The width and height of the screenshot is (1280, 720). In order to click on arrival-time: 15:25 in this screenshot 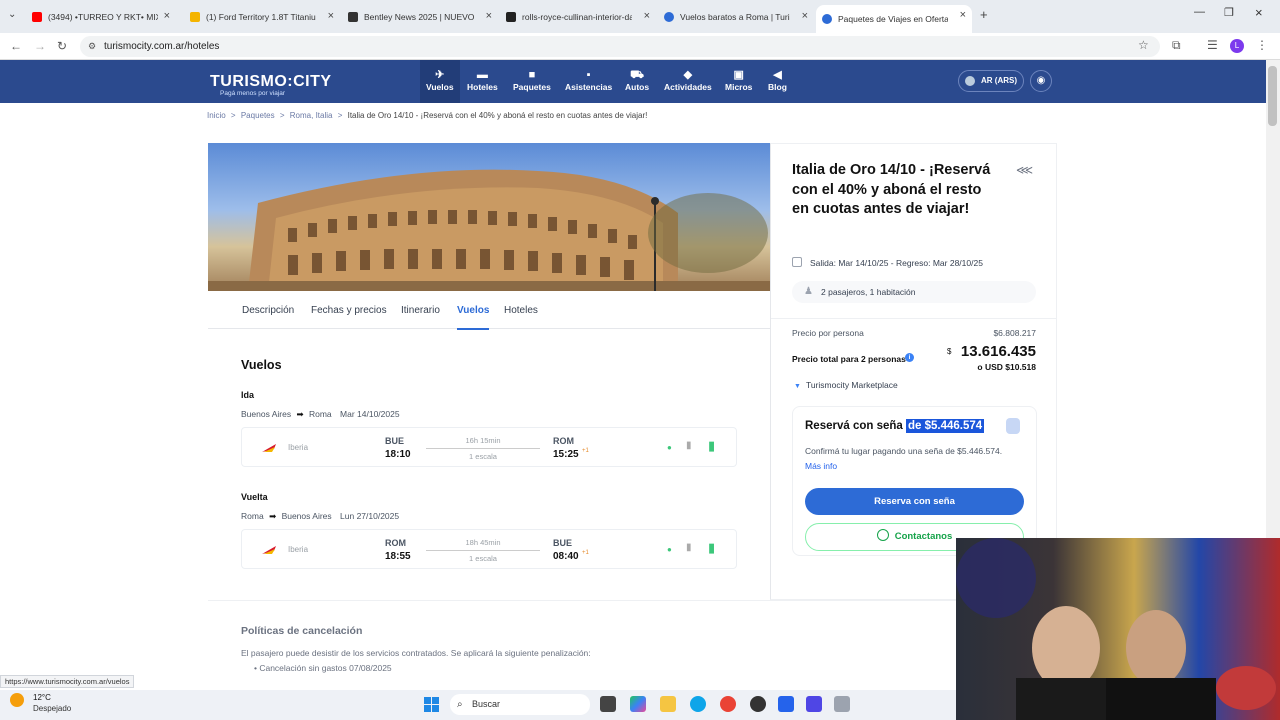, I will do `click(566, 454)`.